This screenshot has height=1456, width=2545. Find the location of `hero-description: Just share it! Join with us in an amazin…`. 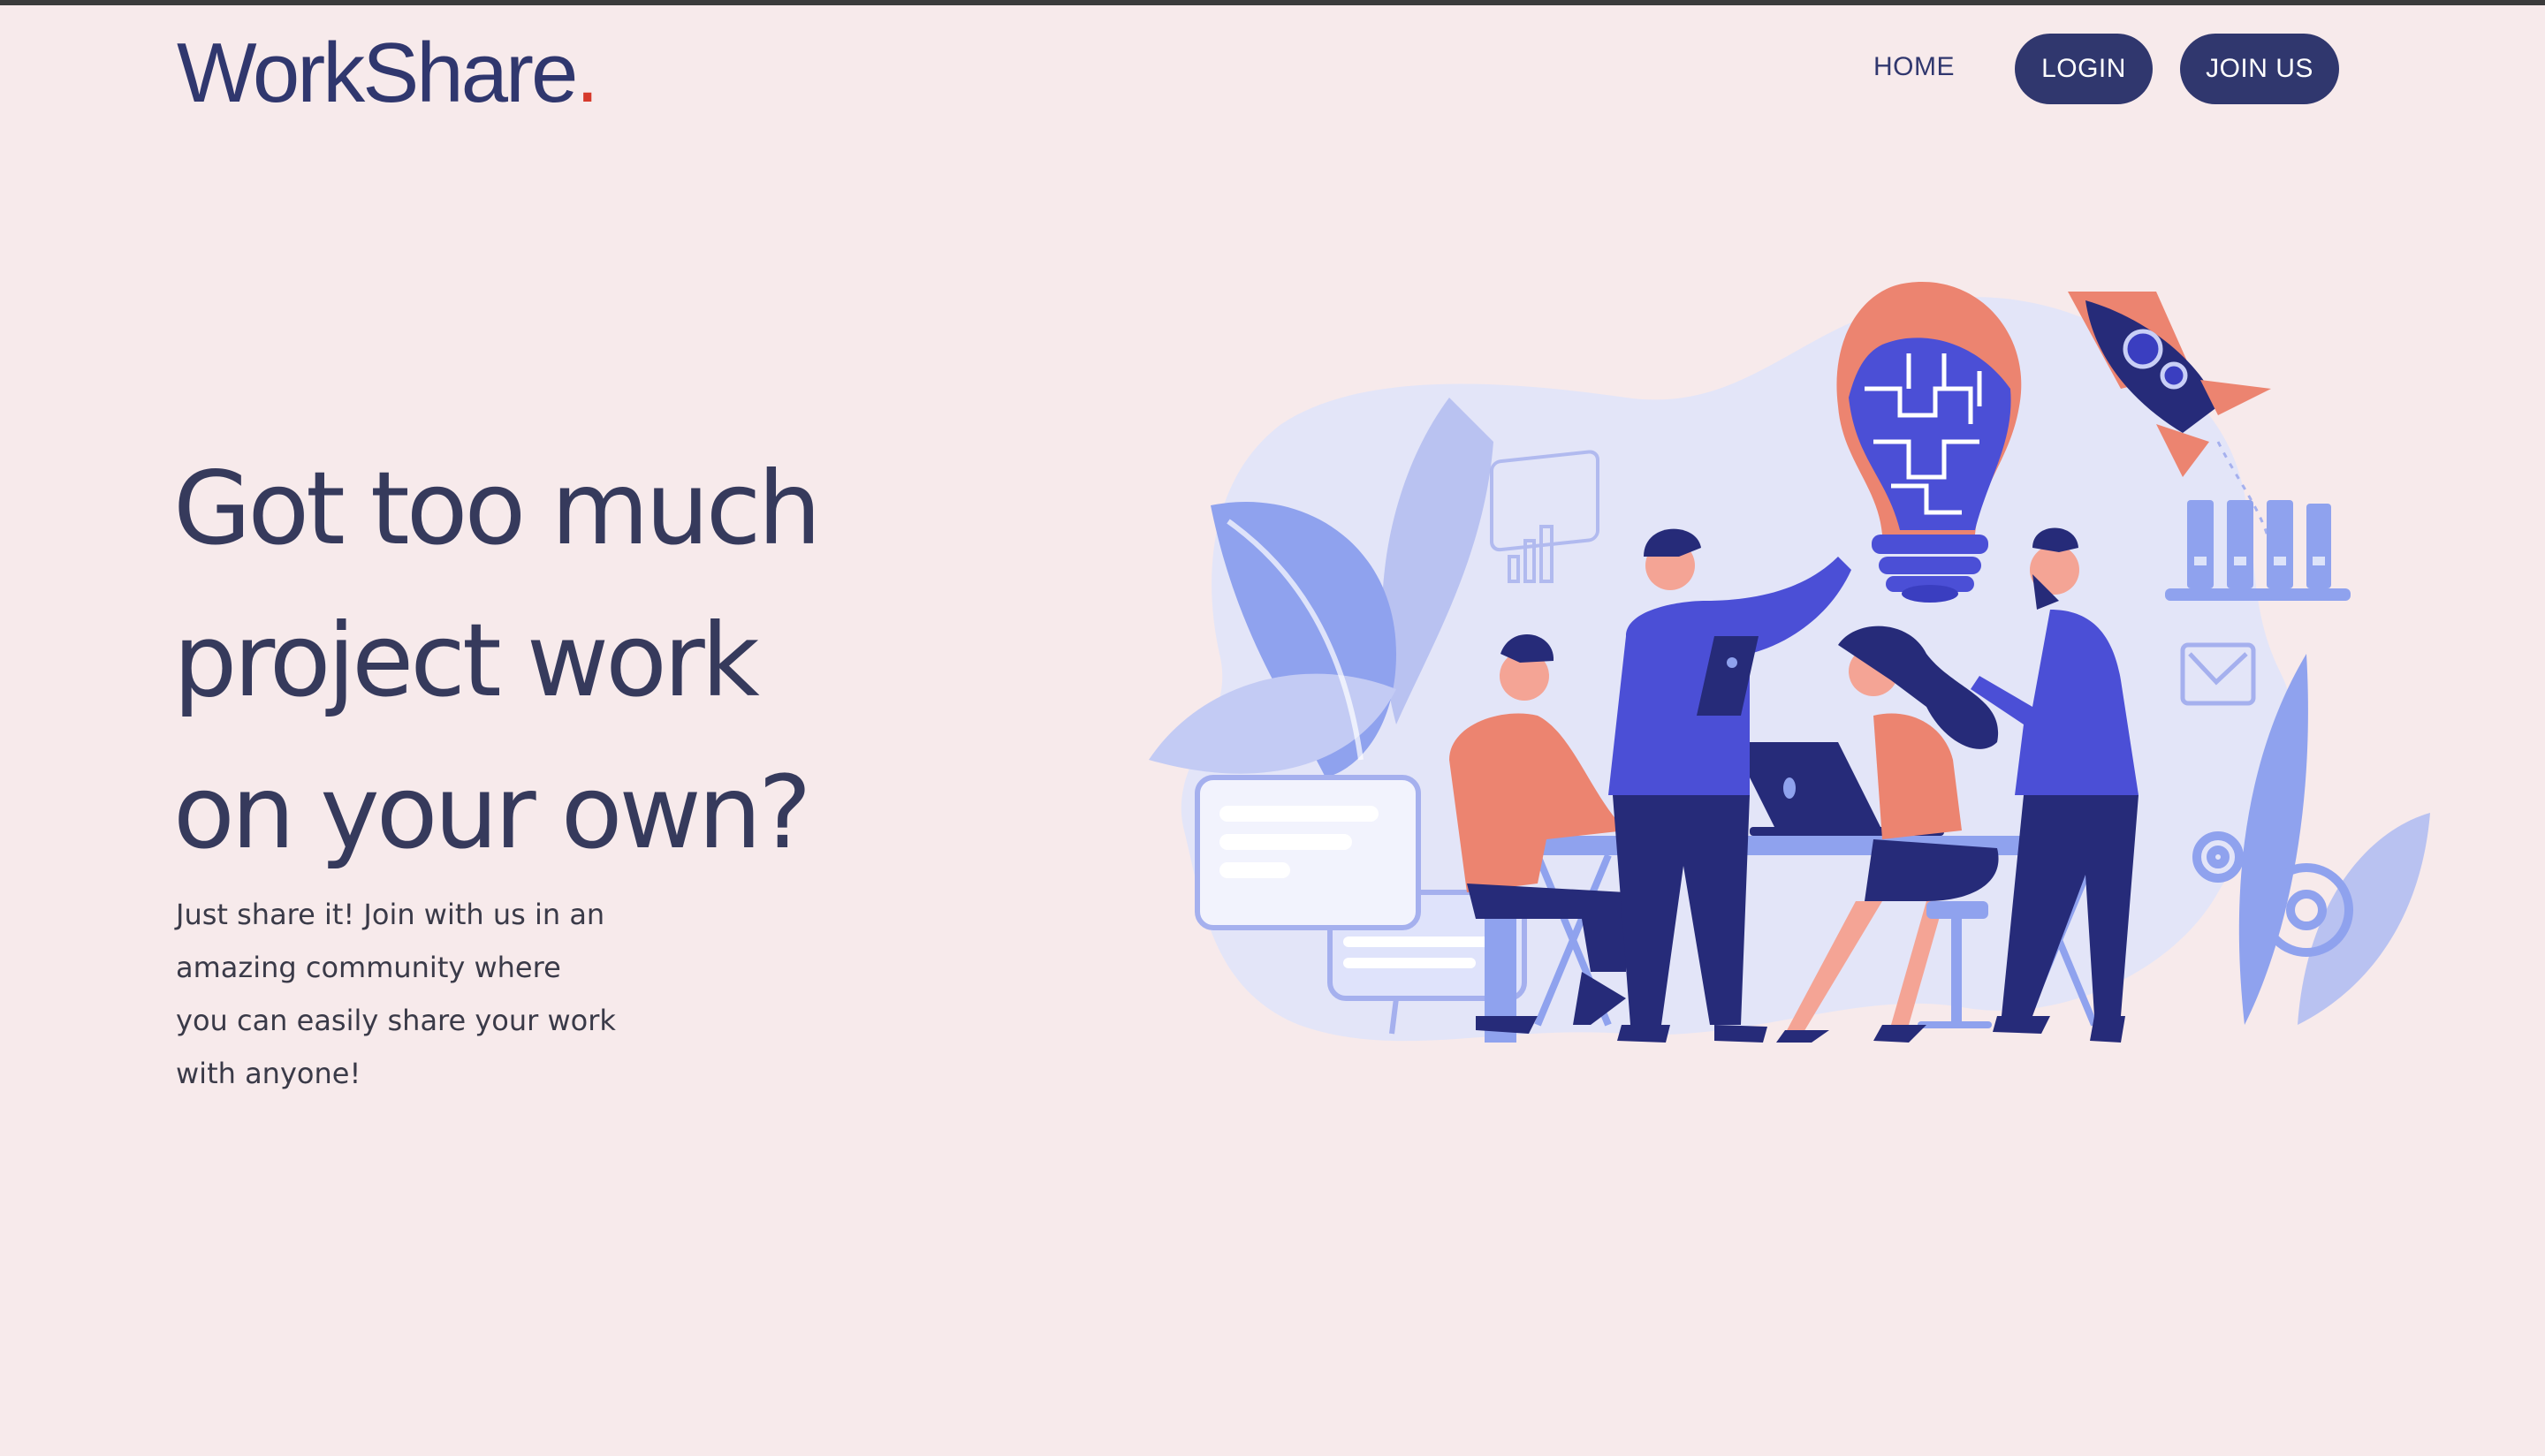

hero-description: Just share it! Join with us in an amazin… is located at coordinates (405, 994).